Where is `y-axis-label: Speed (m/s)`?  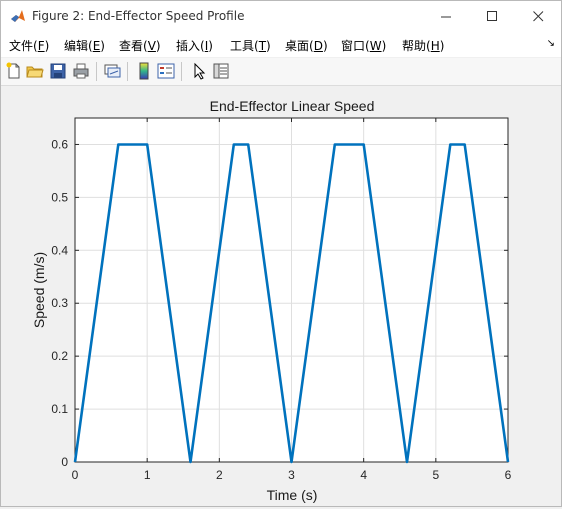
y-axis-label: Speed (m/s) is located at coordinates (39, 290).